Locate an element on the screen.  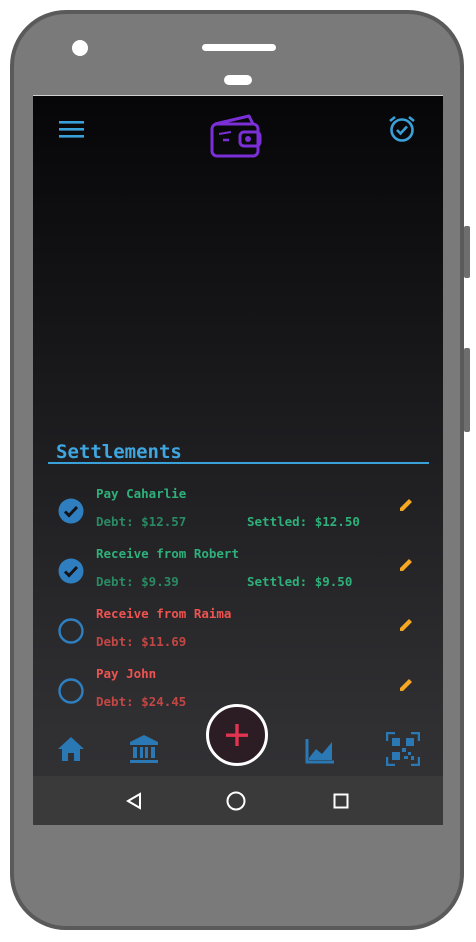
proximity-sensor is located at coordinates (238, 80).